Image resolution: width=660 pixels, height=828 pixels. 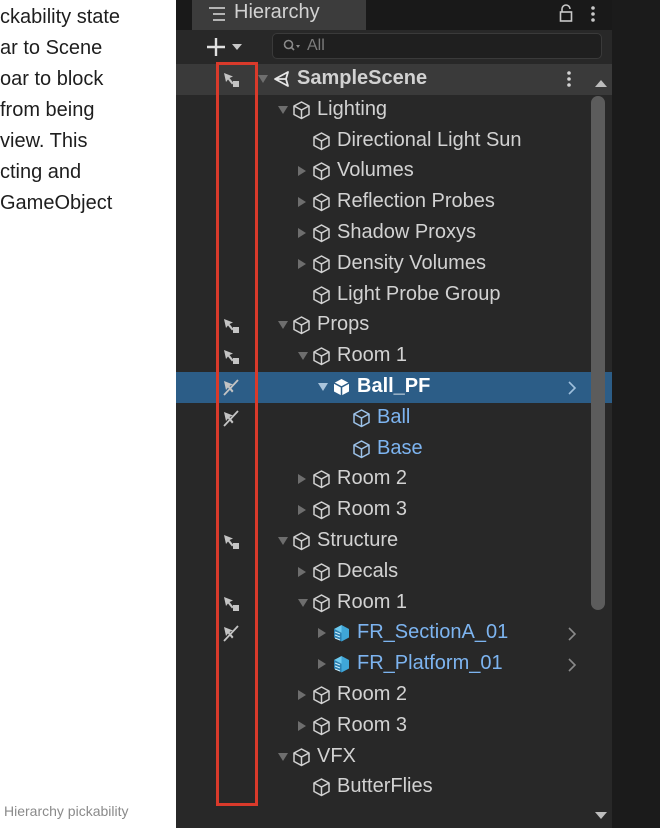 I want to click on tab-label: Hierarchy, so click(x=277, y=12).